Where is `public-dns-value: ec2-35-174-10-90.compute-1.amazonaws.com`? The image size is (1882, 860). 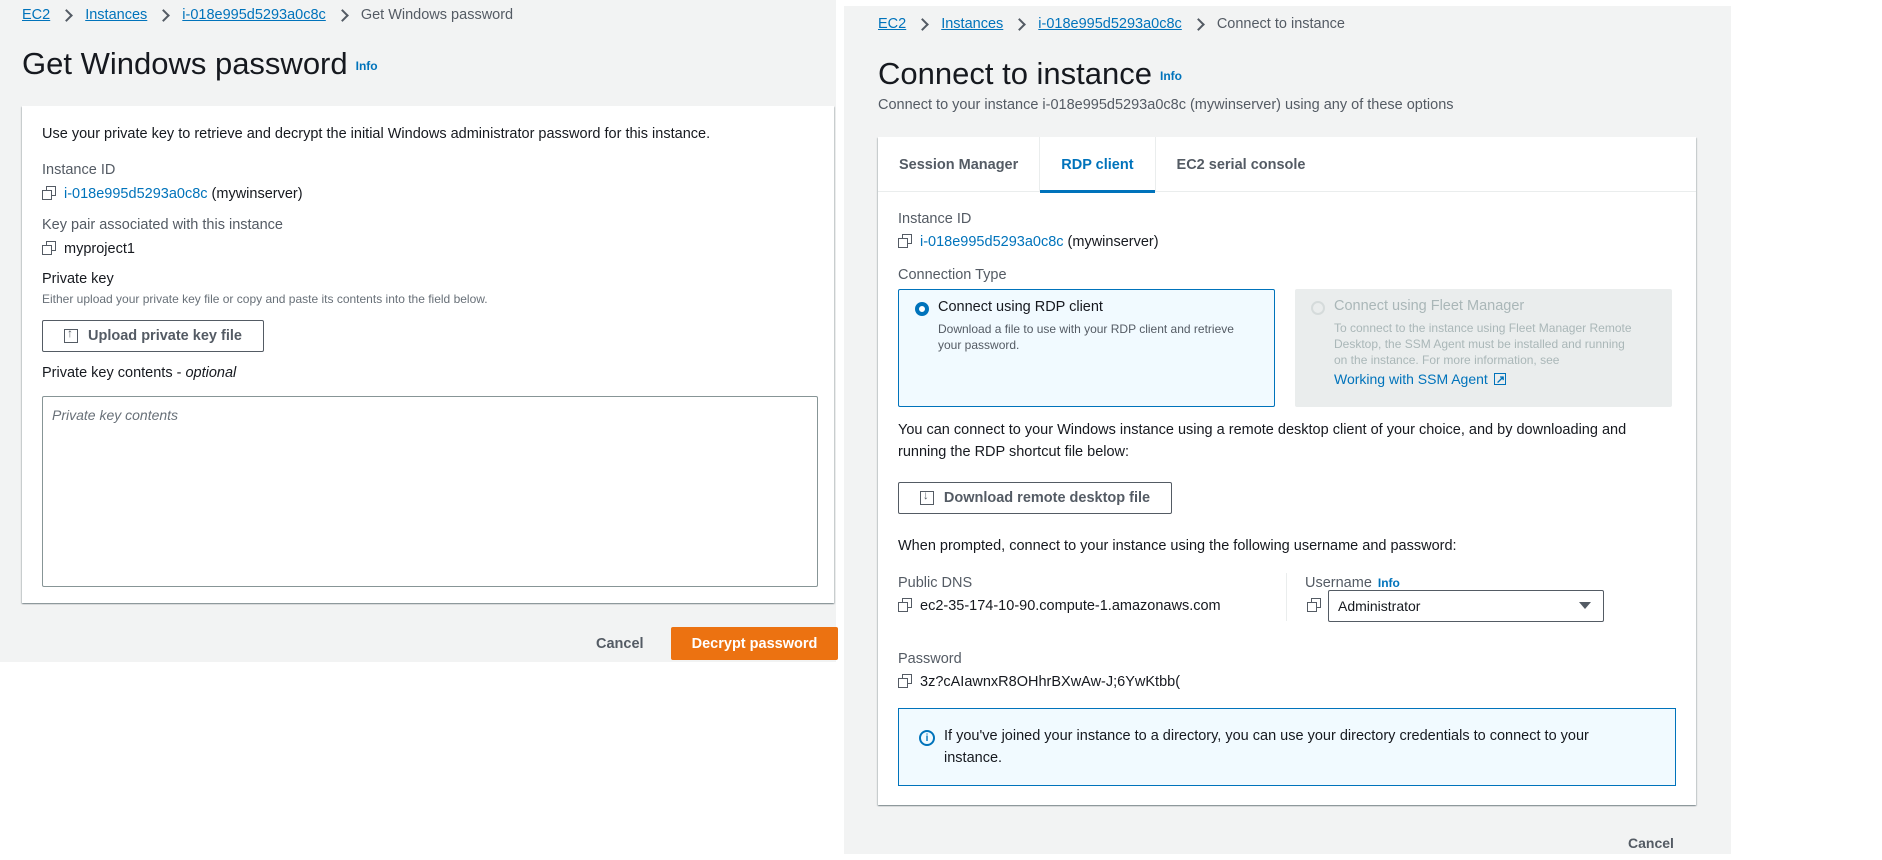
public-dns-value: ec2-35-174-10-90.compute-1.amazonaws.com is located at coordinates (1059, 606).